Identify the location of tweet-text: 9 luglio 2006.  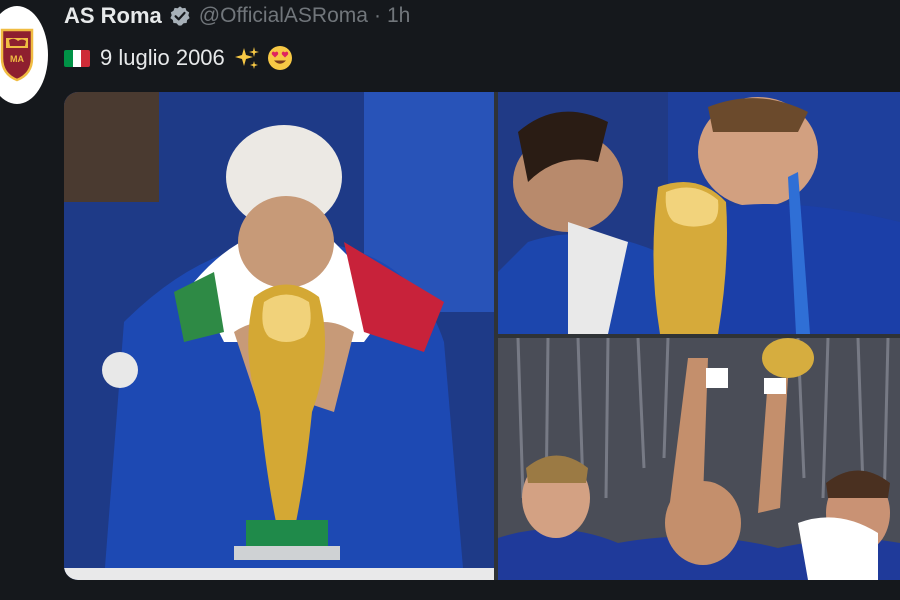
(178, 58).